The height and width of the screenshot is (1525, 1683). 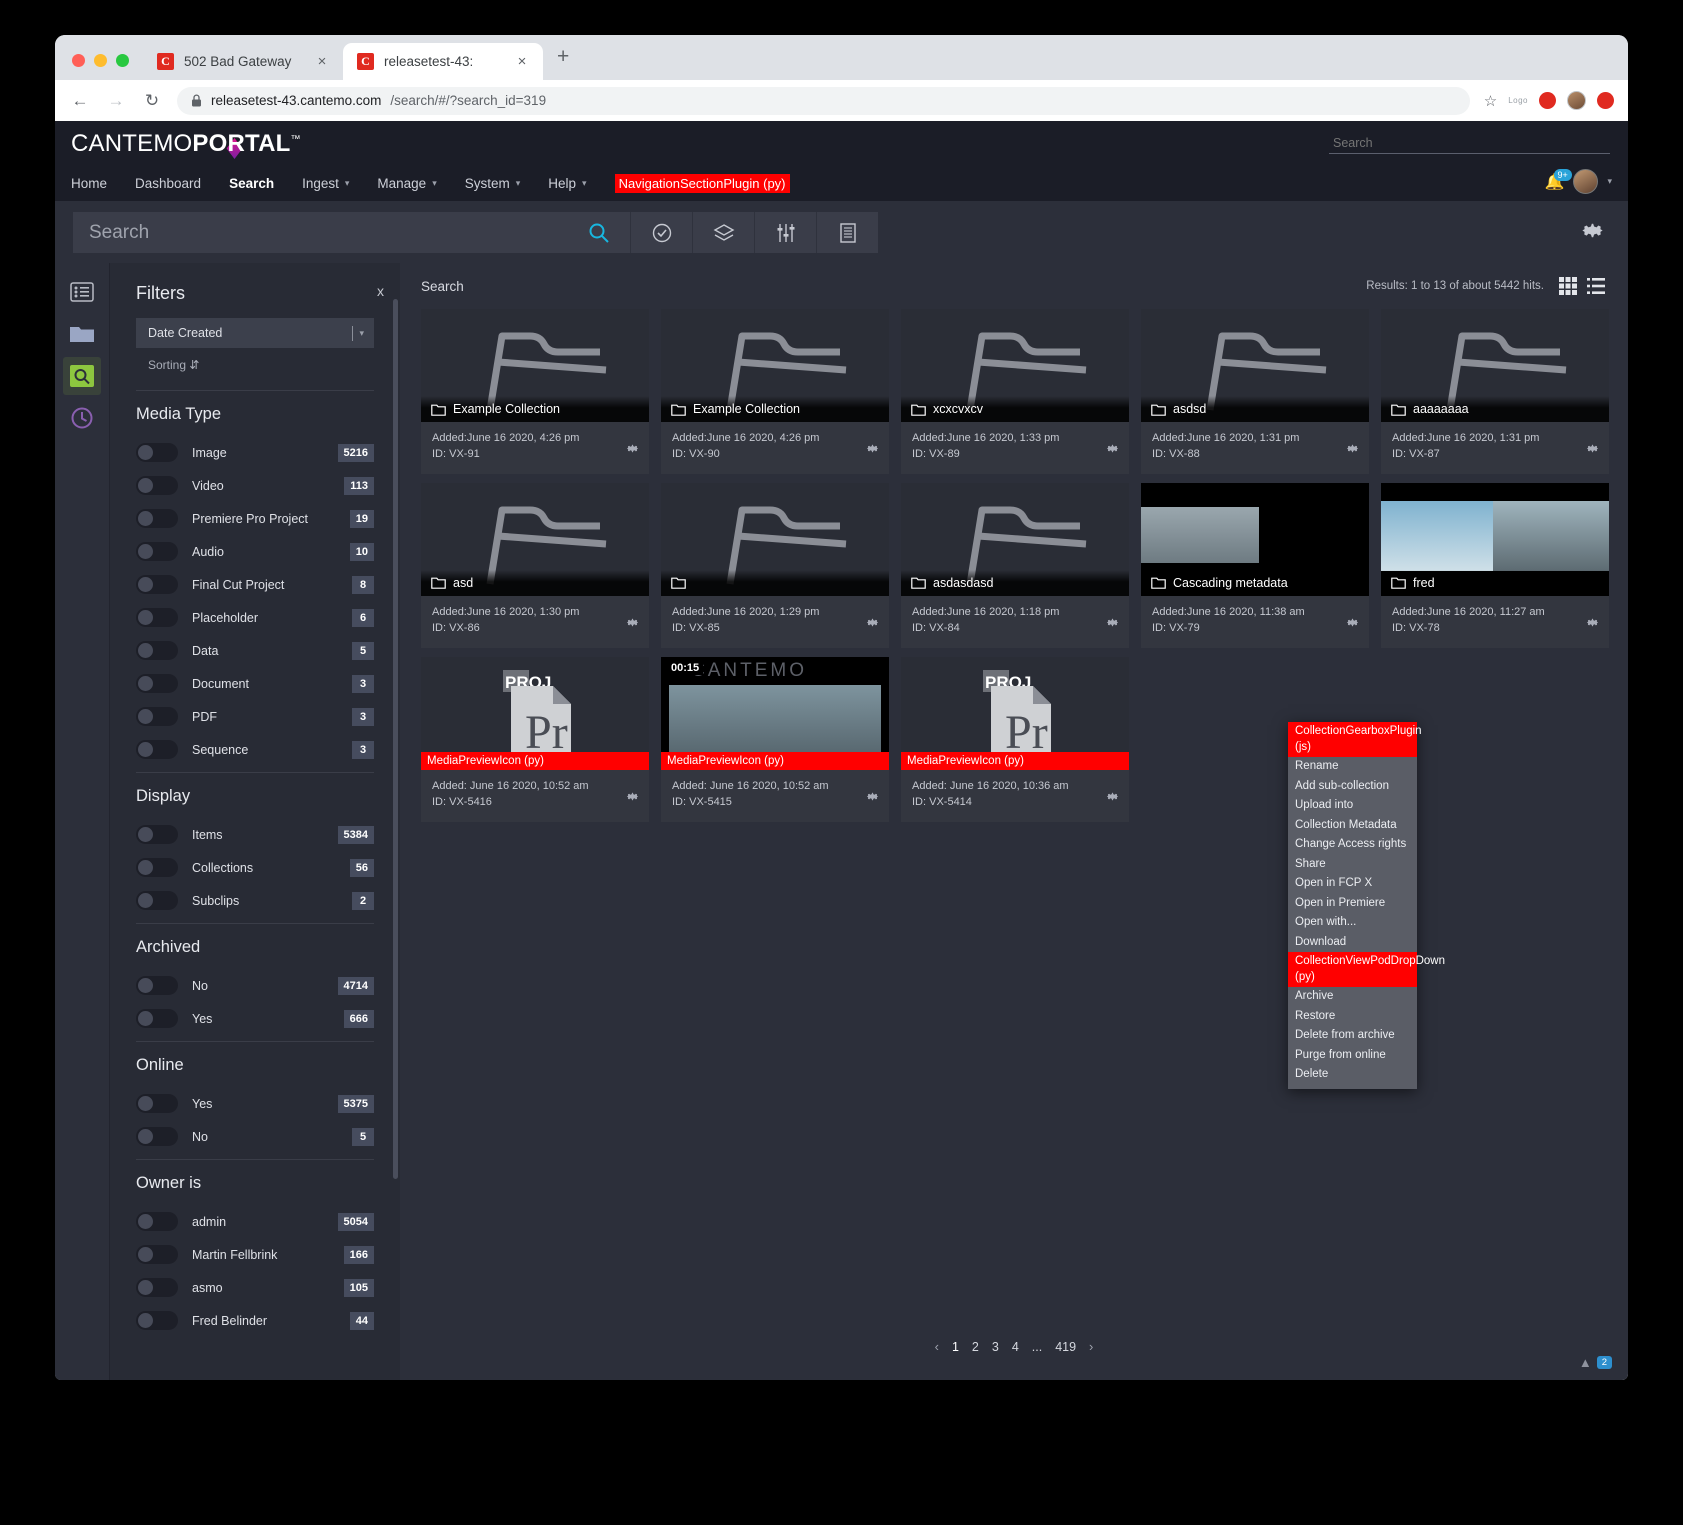 I want to click on browser-tab-1: C 502 Bad Gateway ×, so click(x=243, y=61).